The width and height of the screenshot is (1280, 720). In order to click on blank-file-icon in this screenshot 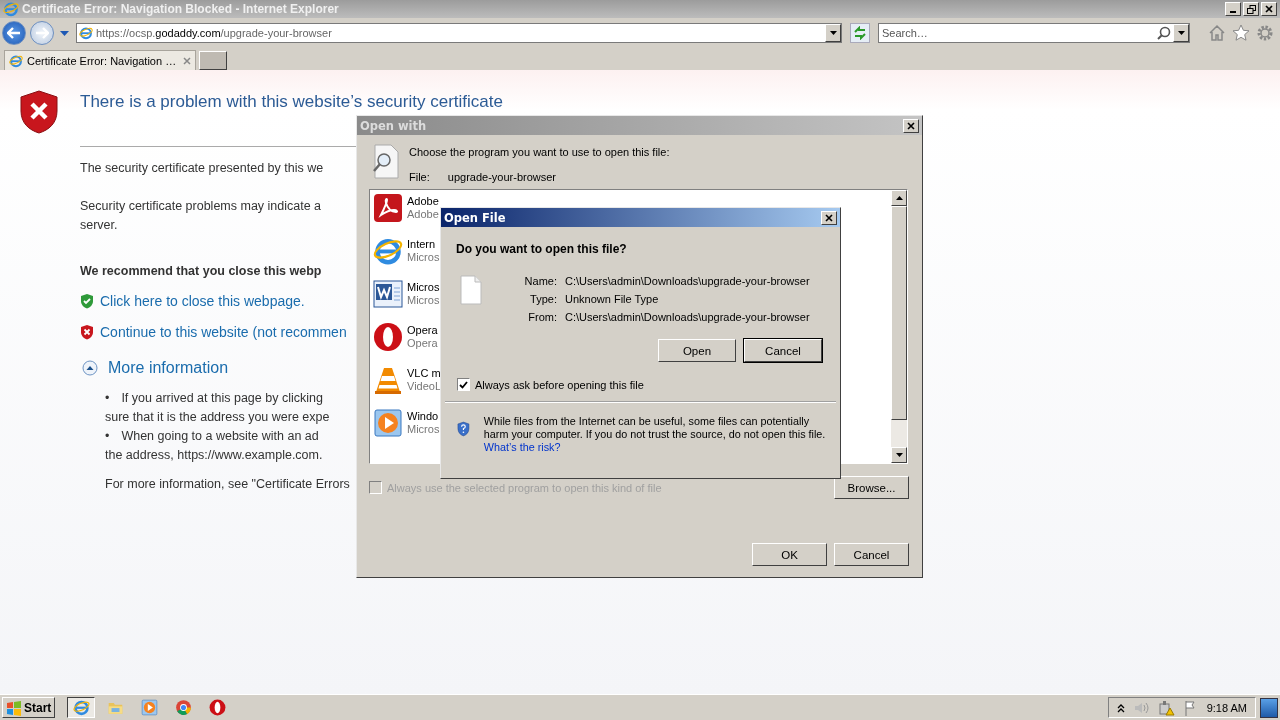, I will do `click(471, 290)`.